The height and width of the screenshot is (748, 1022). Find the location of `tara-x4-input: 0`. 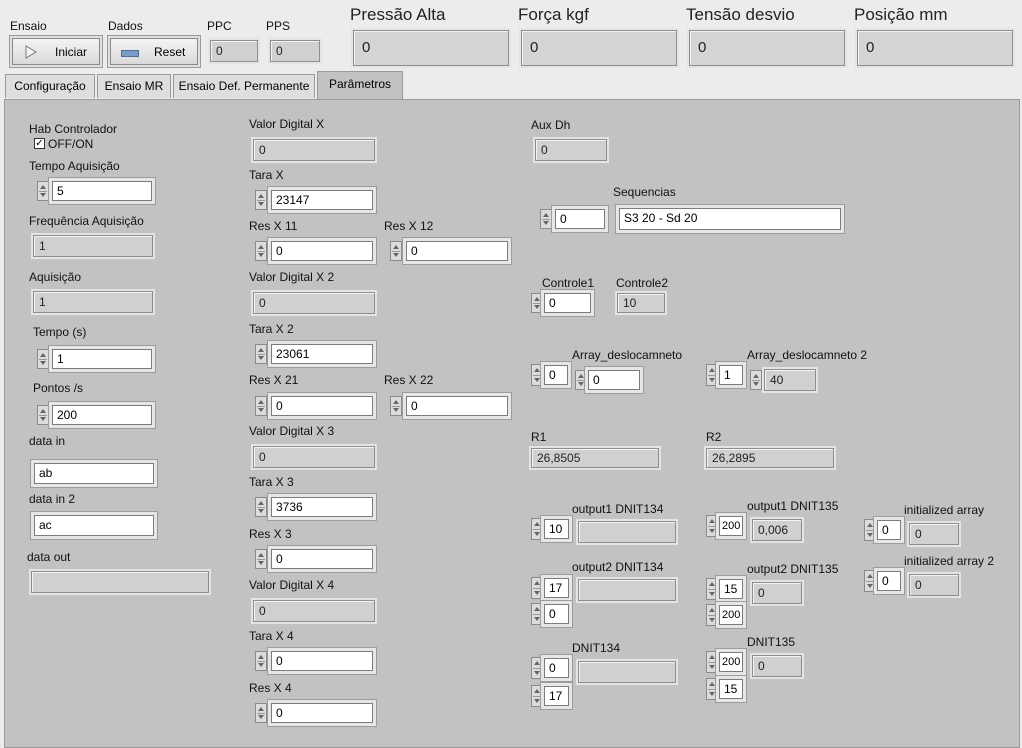

tara-x4-input: 0 is located at coordinates (322, 661).